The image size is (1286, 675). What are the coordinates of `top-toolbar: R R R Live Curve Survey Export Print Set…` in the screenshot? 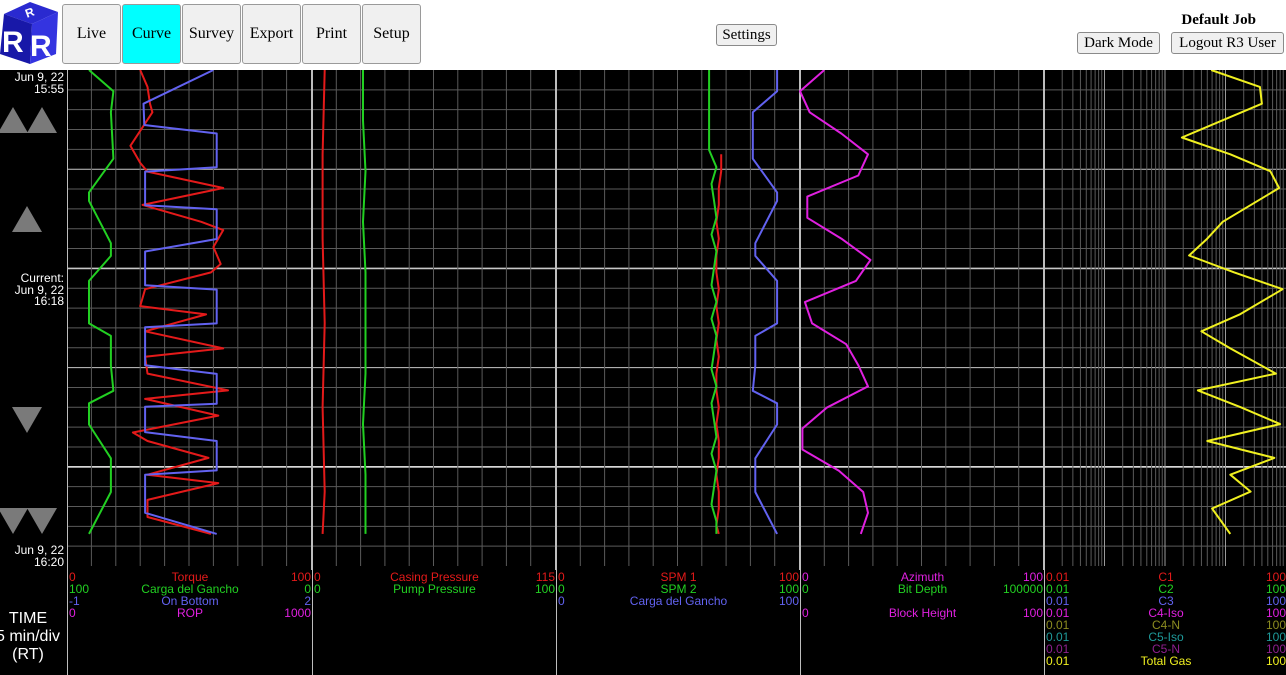 It's located at (643, 35).